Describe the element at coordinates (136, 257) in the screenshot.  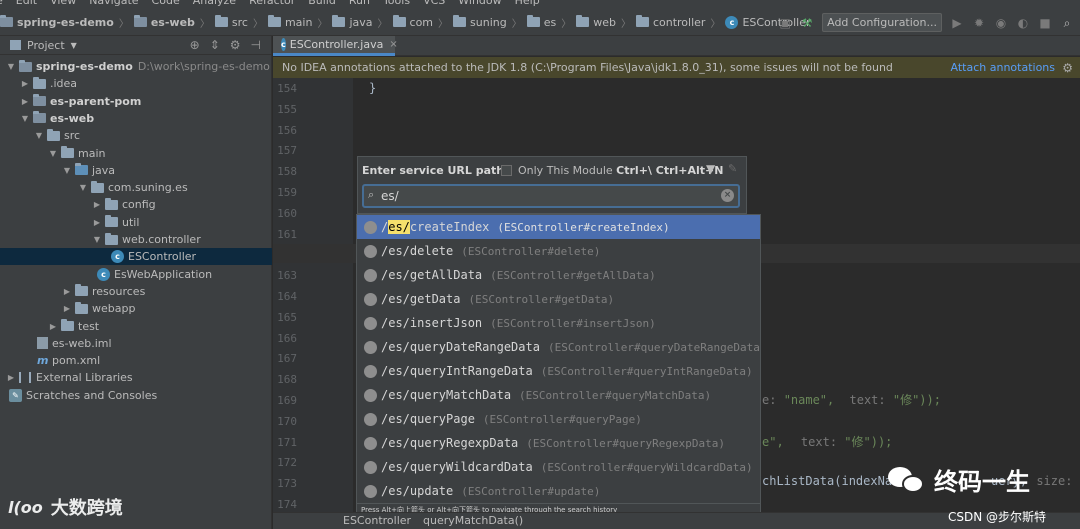
I see `tree-node: c ESController` at that location.